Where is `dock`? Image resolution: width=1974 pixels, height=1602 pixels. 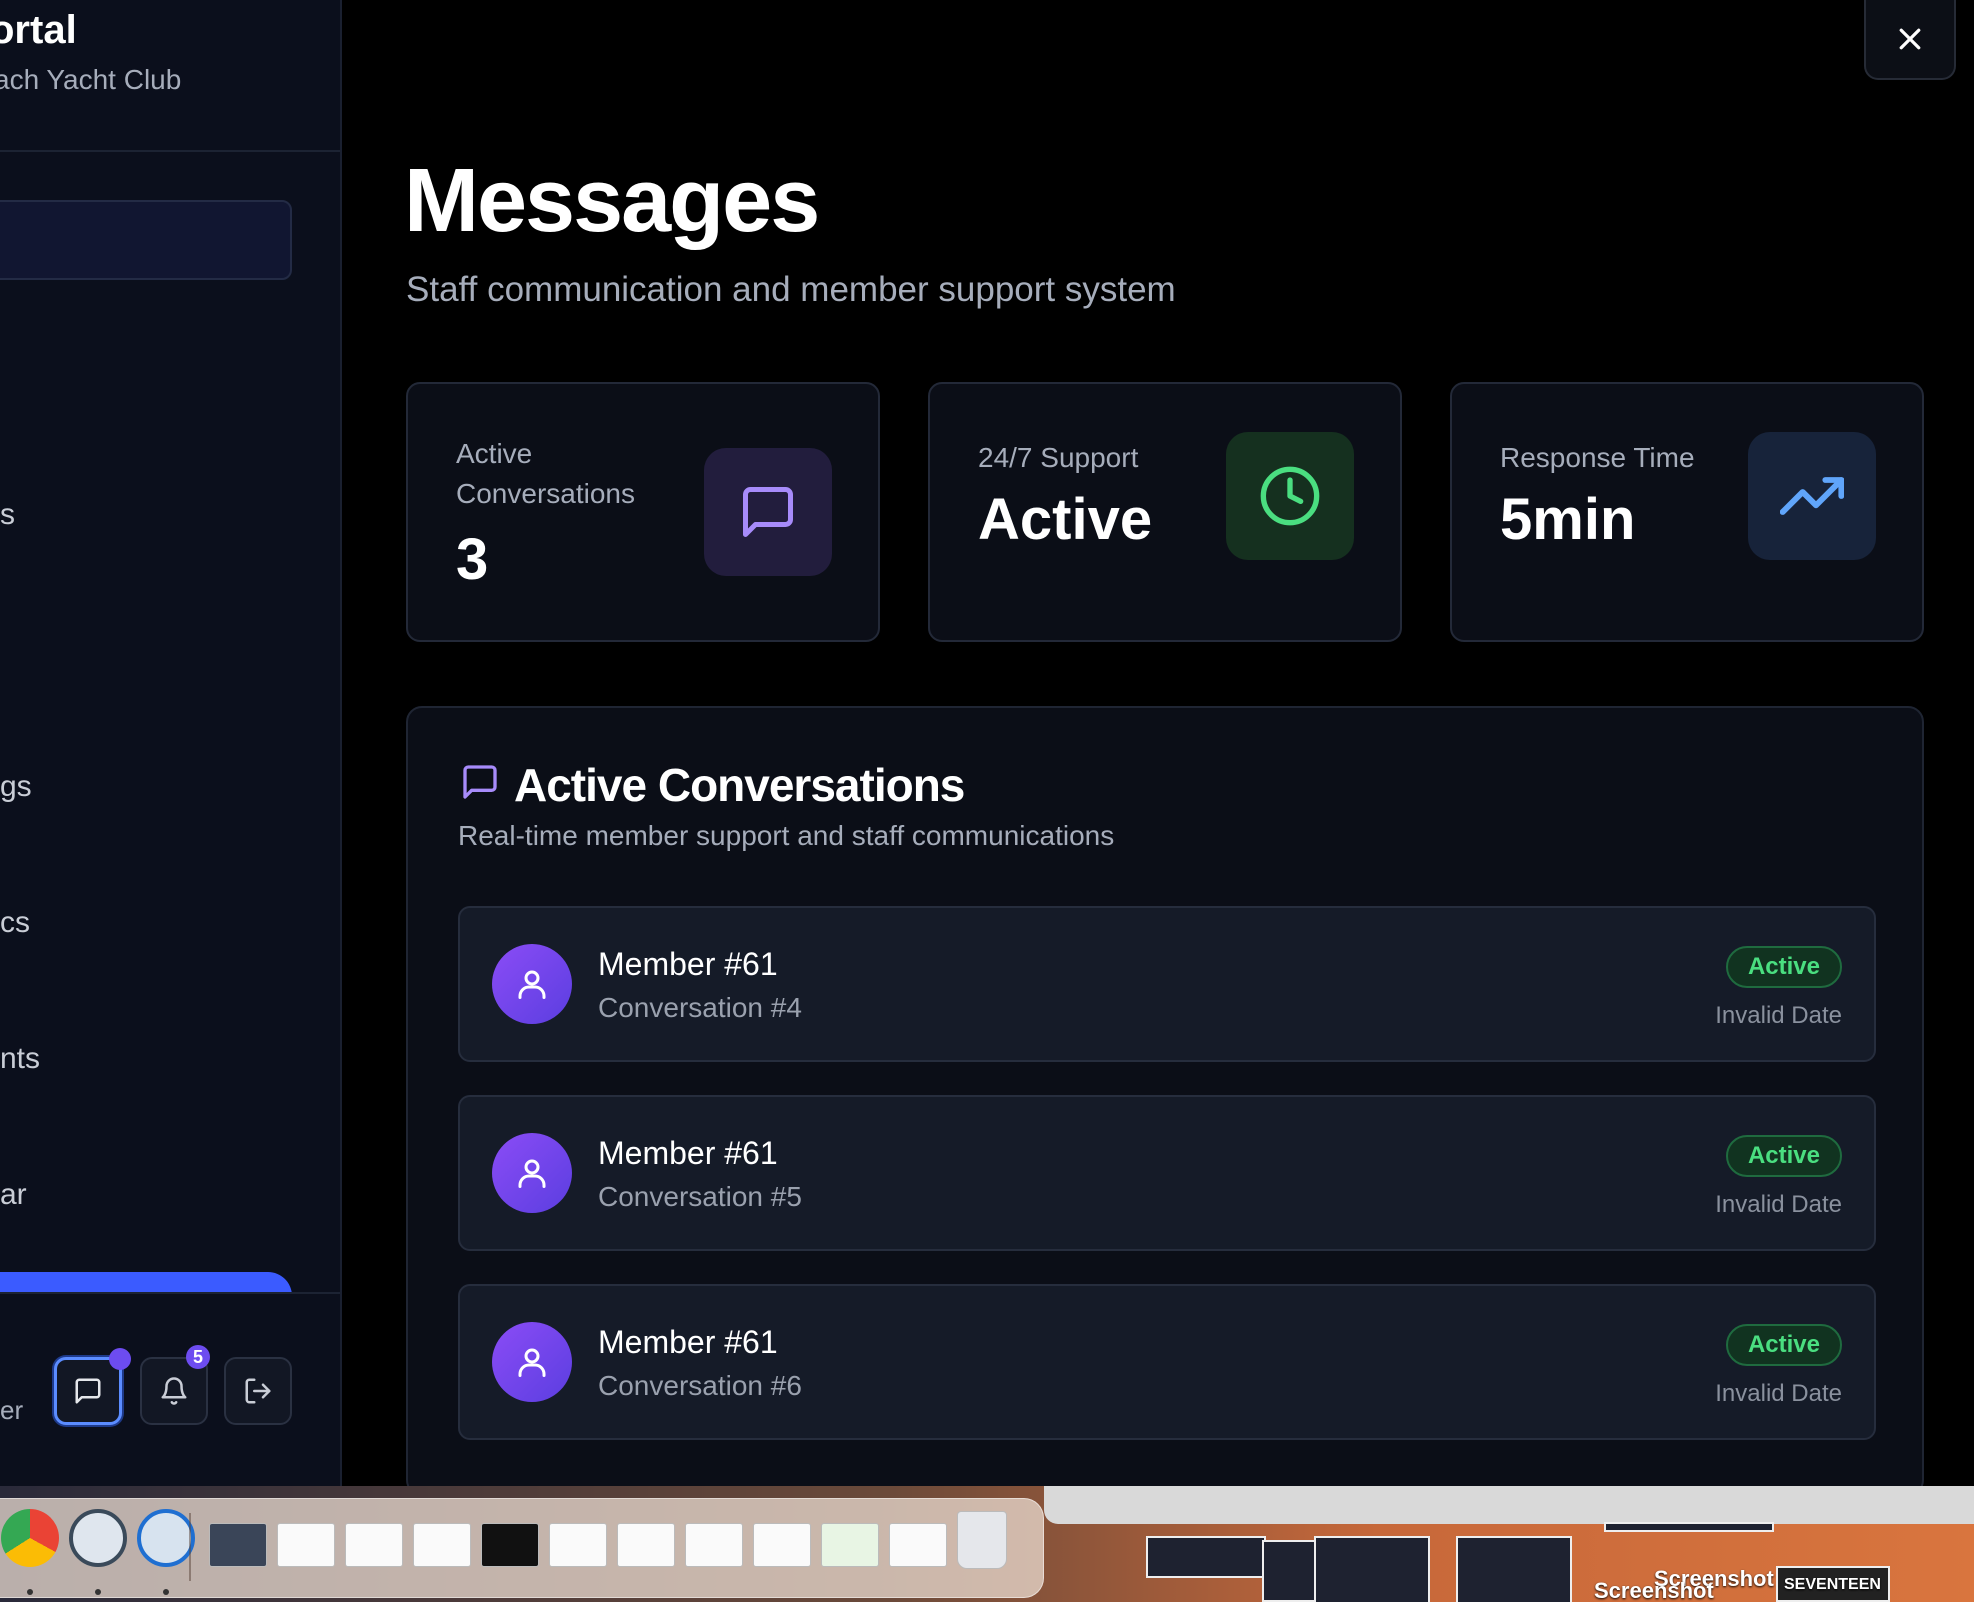 dock is located at coordinates (522, 1548).